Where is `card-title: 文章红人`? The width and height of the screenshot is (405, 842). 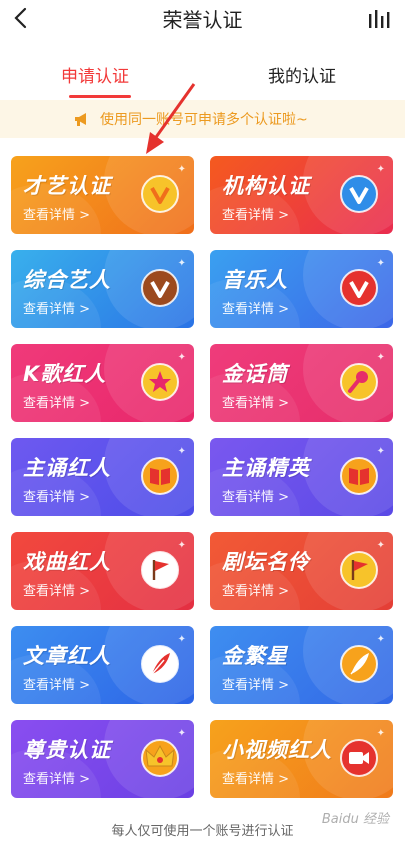
card-title: 文章红人 is located at coordinates (67, 656).